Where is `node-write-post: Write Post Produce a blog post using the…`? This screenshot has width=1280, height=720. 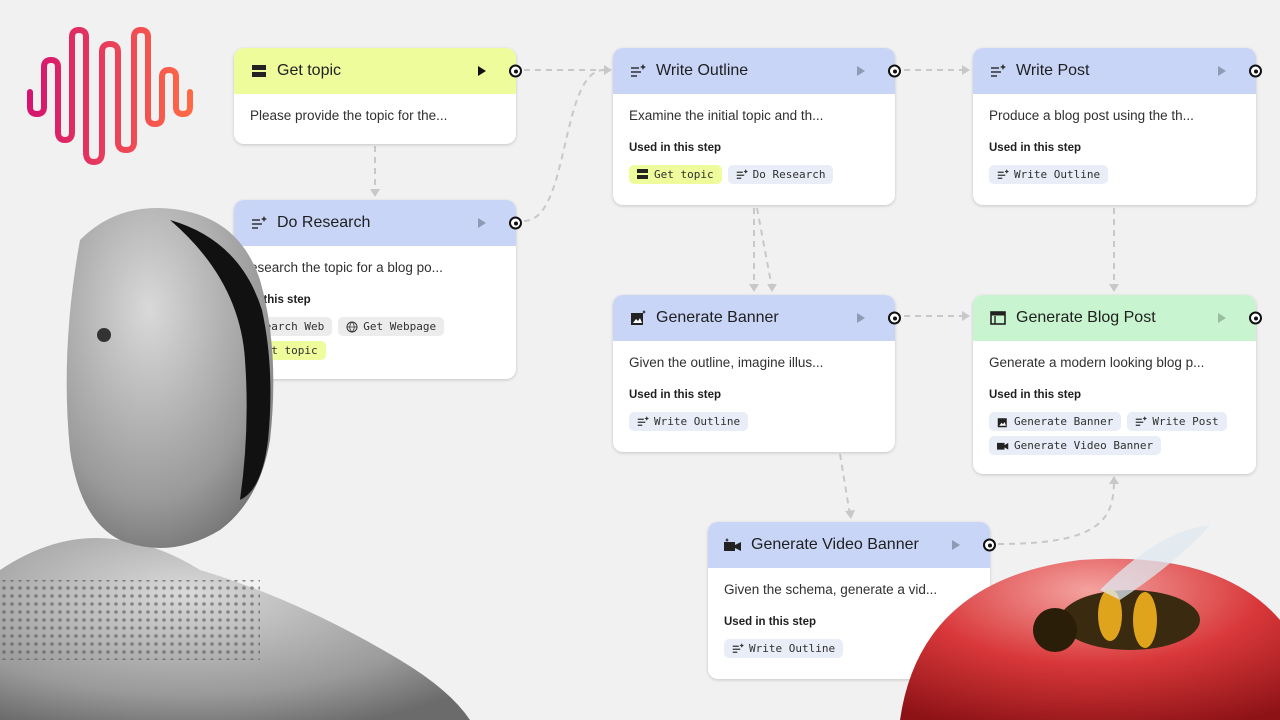
node-write-post: Write Post Produce a blog post using the… is located at coordinates (1117, 126).